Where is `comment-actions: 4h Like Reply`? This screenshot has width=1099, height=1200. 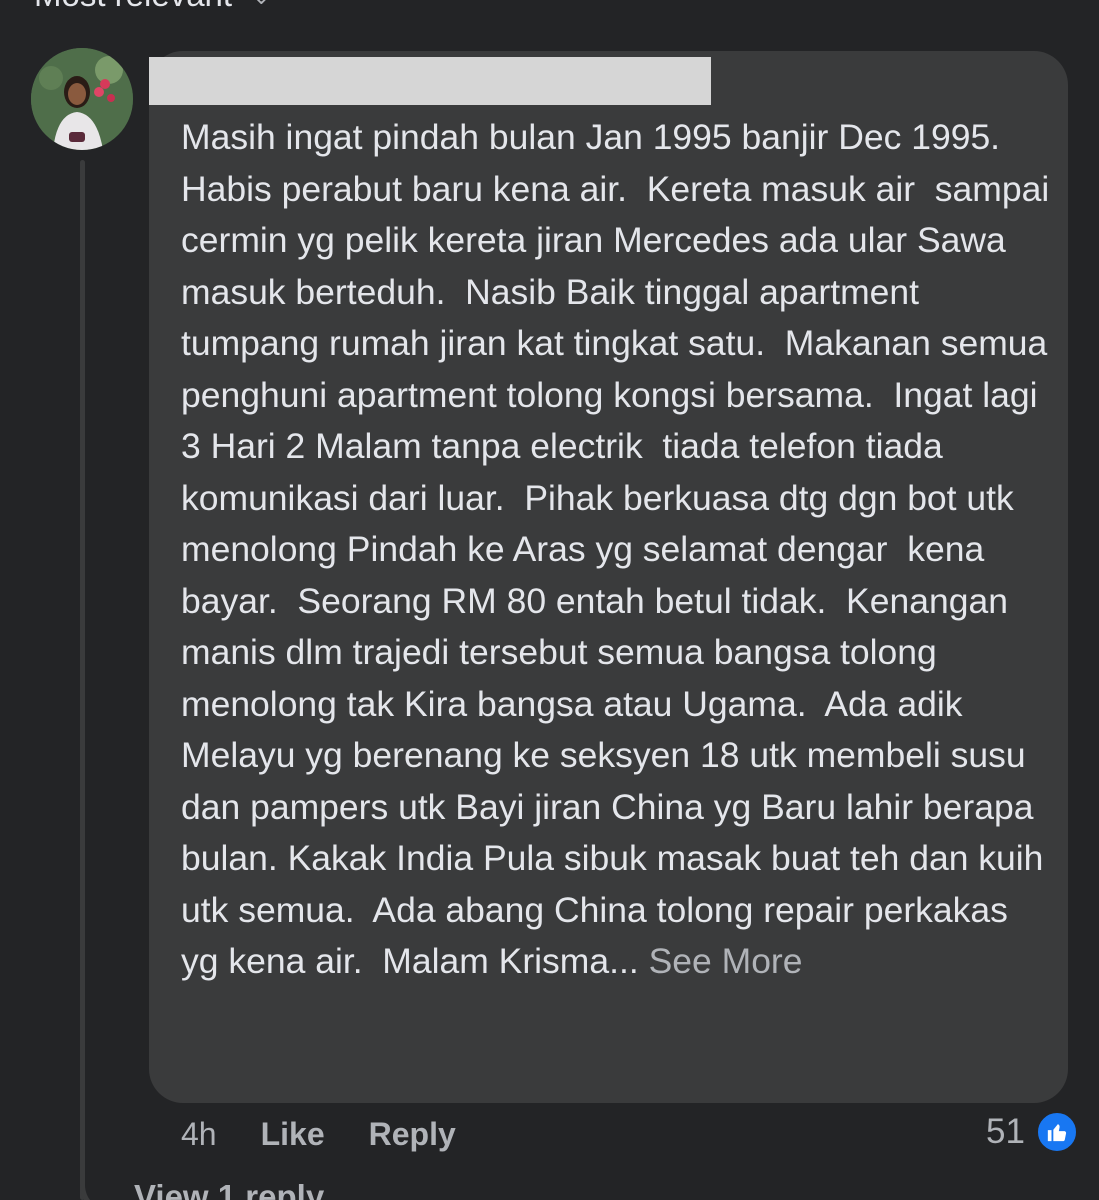 comment-actions: 4h Like Reply is located at coordinates (318, 1134).